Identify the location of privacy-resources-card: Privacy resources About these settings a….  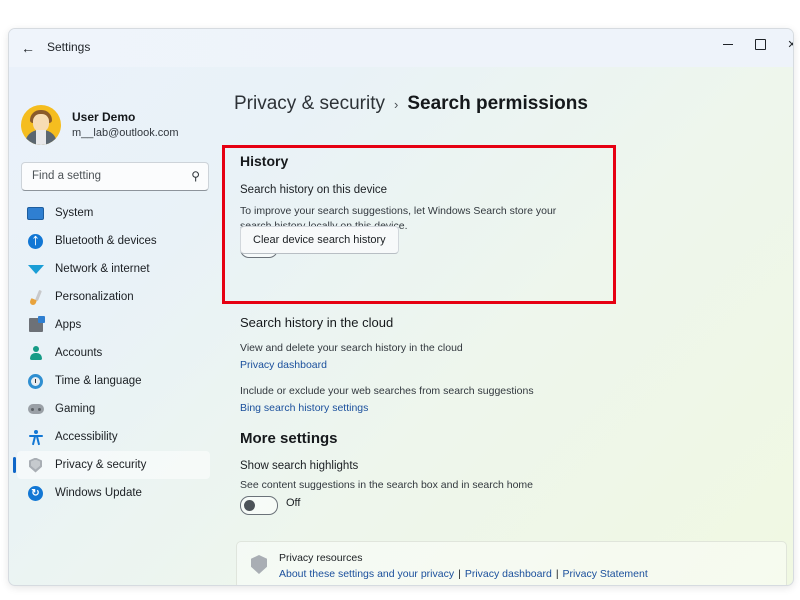
(511, 563).